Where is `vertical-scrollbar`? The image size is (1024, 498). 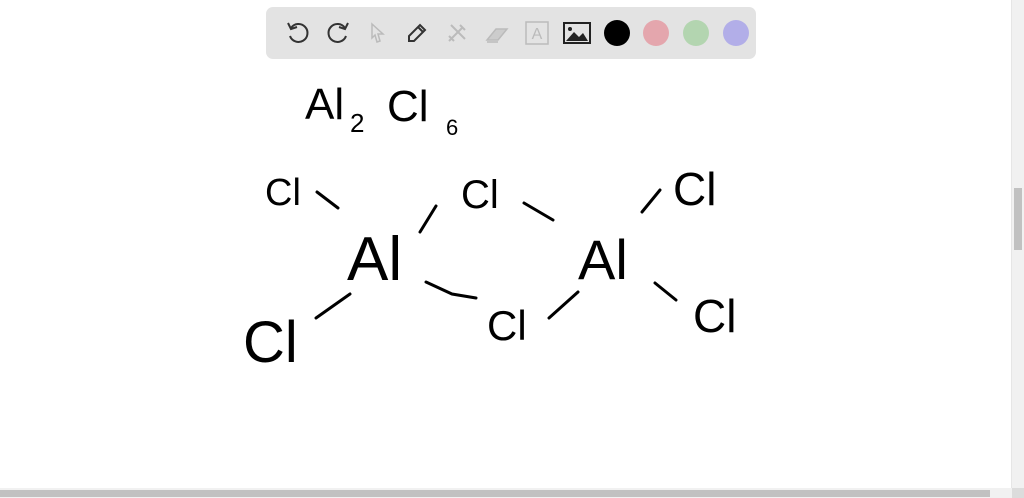 vertical-scrollbar is located at coordinates (1017, 244).